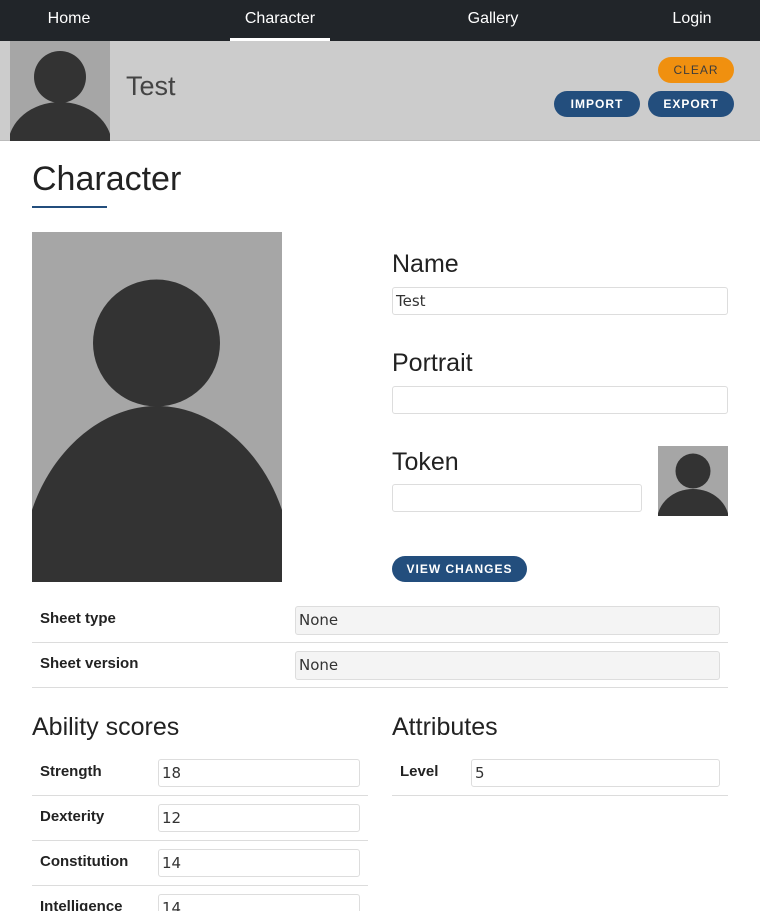 The width and height of the screenshot is (760, 911). Describe the element at coordinates (560, 400) in the screenshot. I see `portrait-input` at that location.